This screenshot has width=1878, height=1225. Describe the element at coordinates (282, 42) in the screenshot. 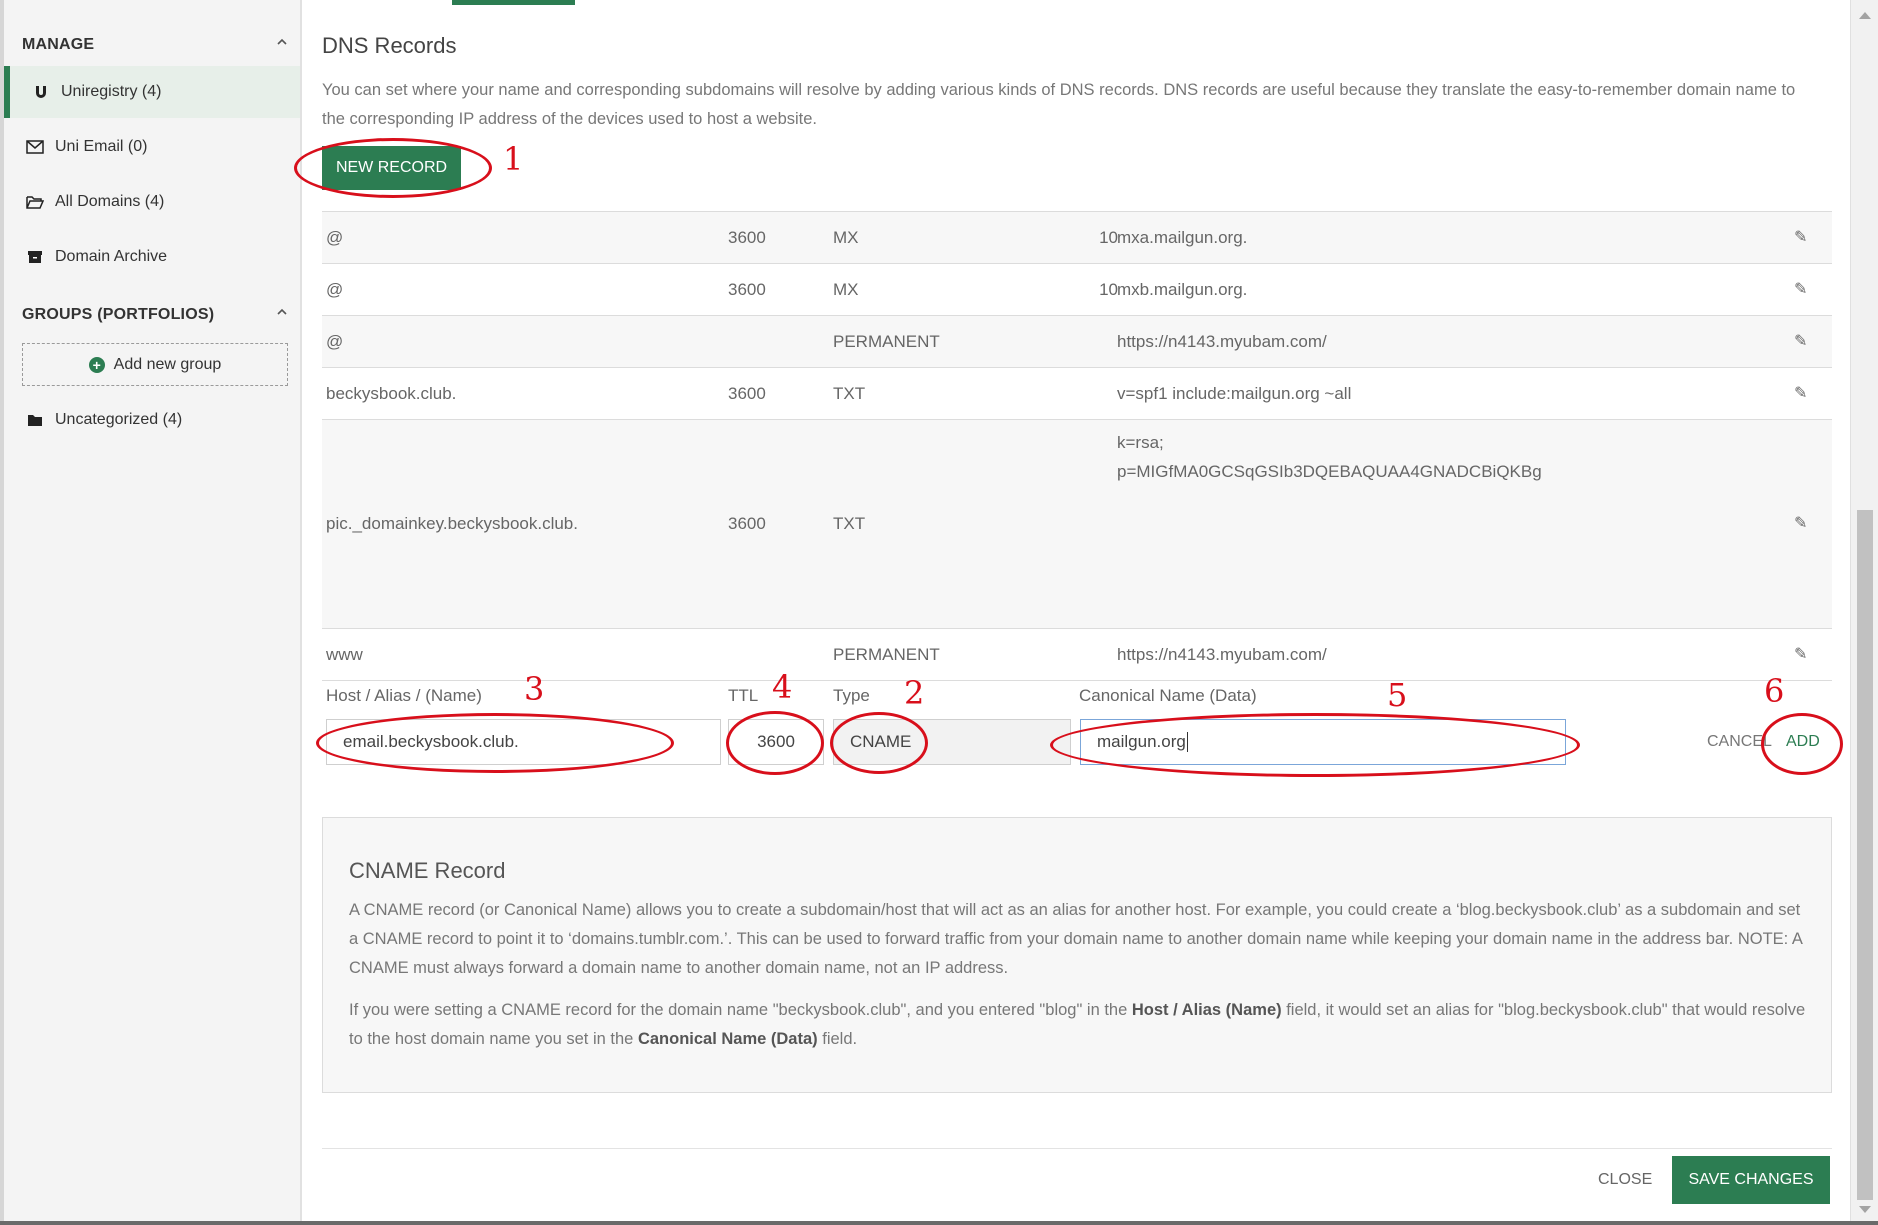

I see `manage-collapse-icon` at that location.